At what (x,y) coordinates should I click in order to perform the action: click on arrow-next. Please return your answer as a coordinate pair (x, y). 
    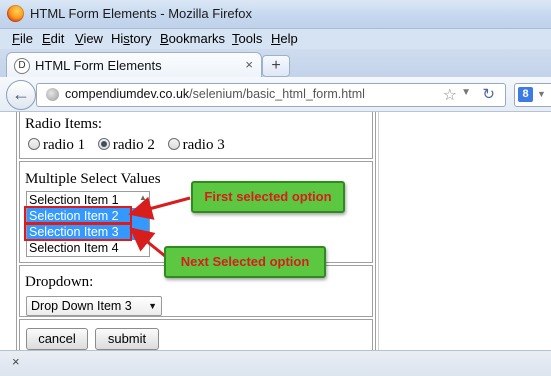
    Looking at the image, I should click on (147, 242).